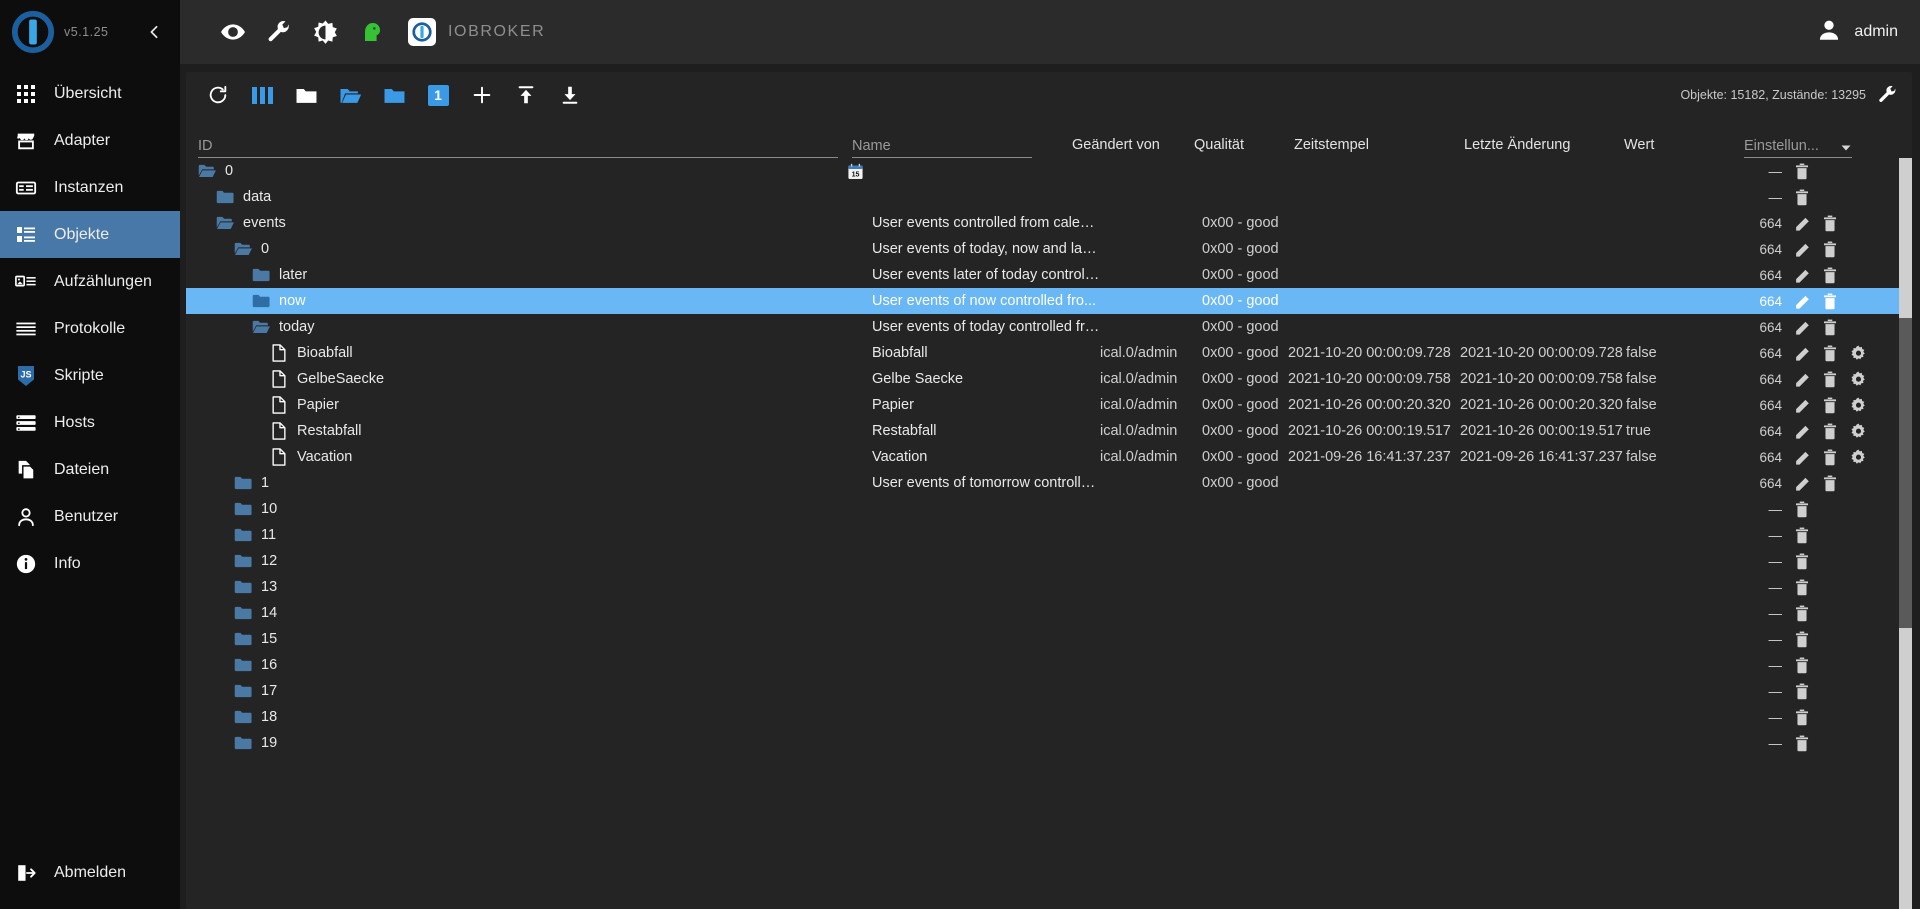 This screenshot has width=1920, height=909. I want to click on vertical-scrollbar, so click(1905, 533).